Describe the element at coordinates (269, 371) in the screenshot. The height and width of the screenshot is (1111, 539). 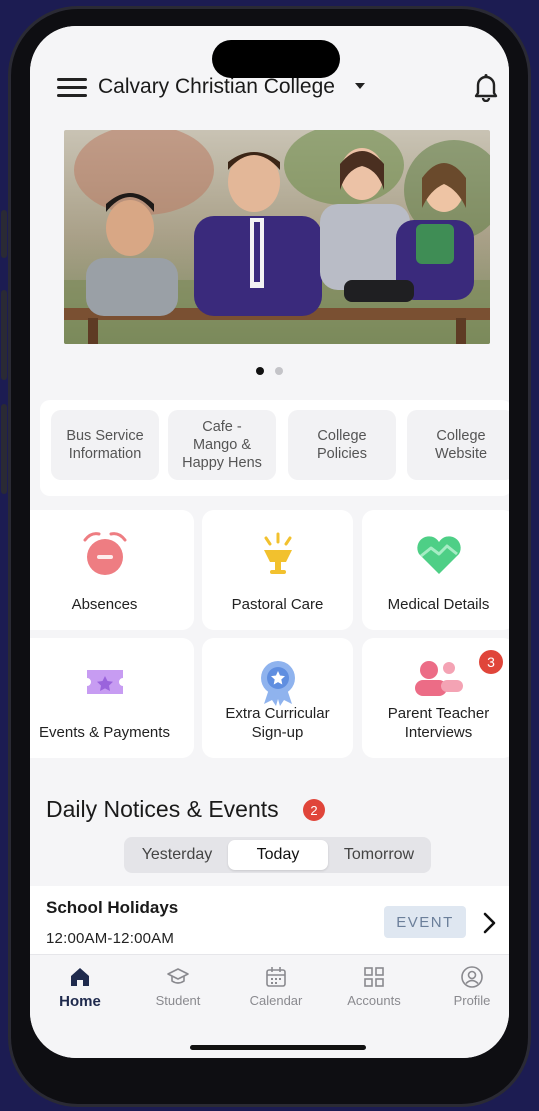
I see `carousel-dots` at that location.